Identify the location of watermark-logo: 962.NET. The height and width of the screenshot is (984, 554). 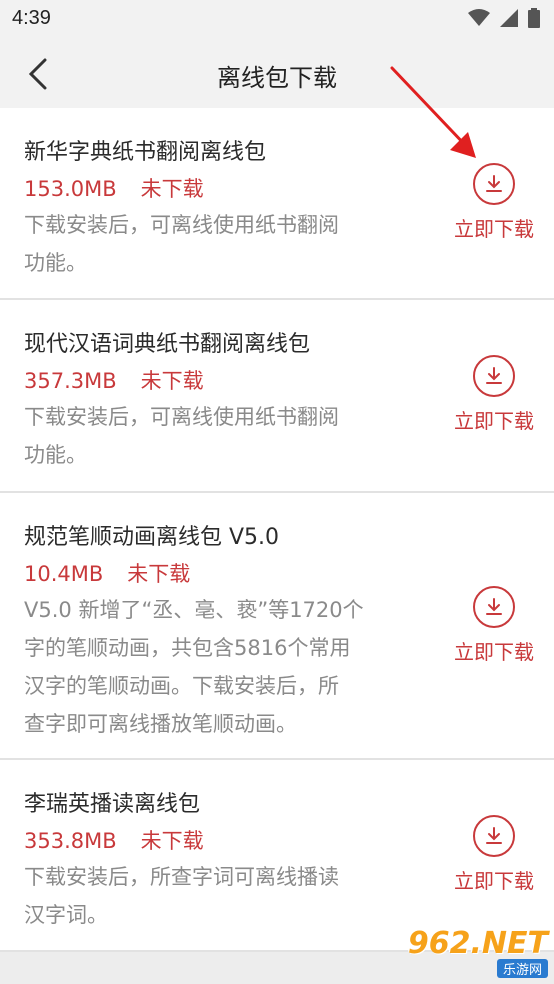
(477, 943).